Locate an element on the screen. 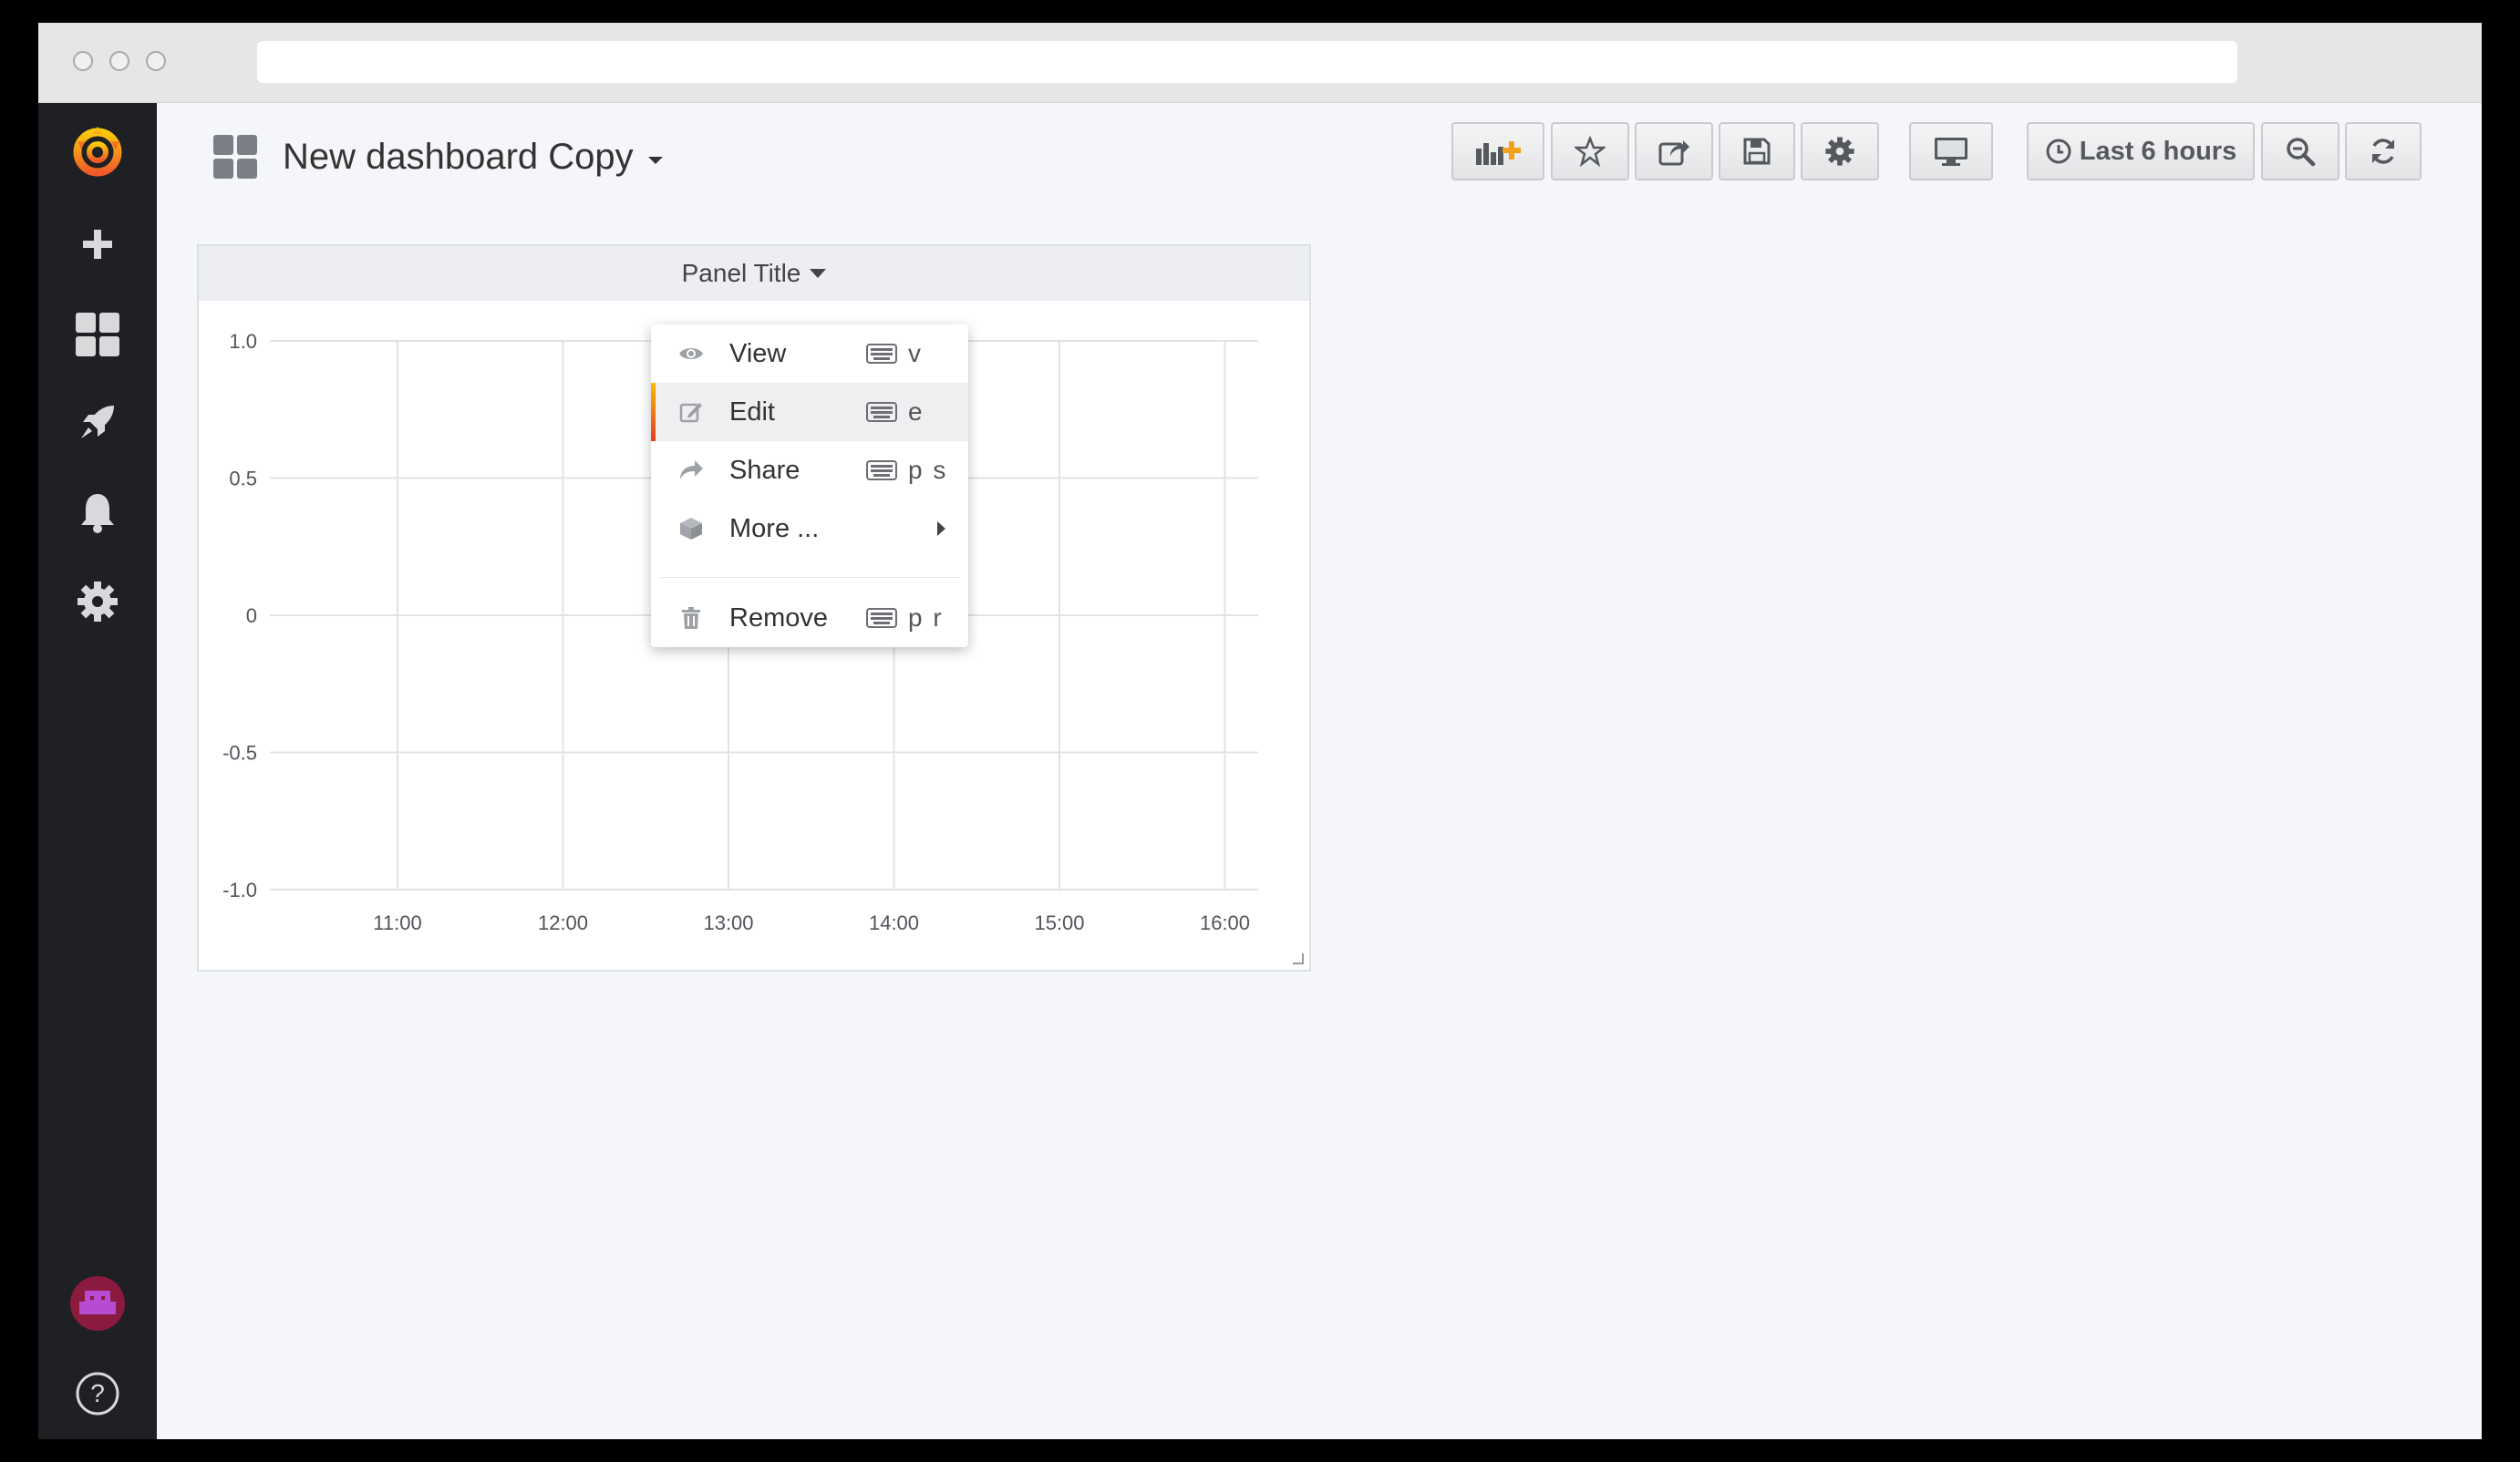 Image resolution: width=2520 pixels, height=1462 pixels. dashboard-title-picker: New dashboard Copy is located at coordinates (438, 157).